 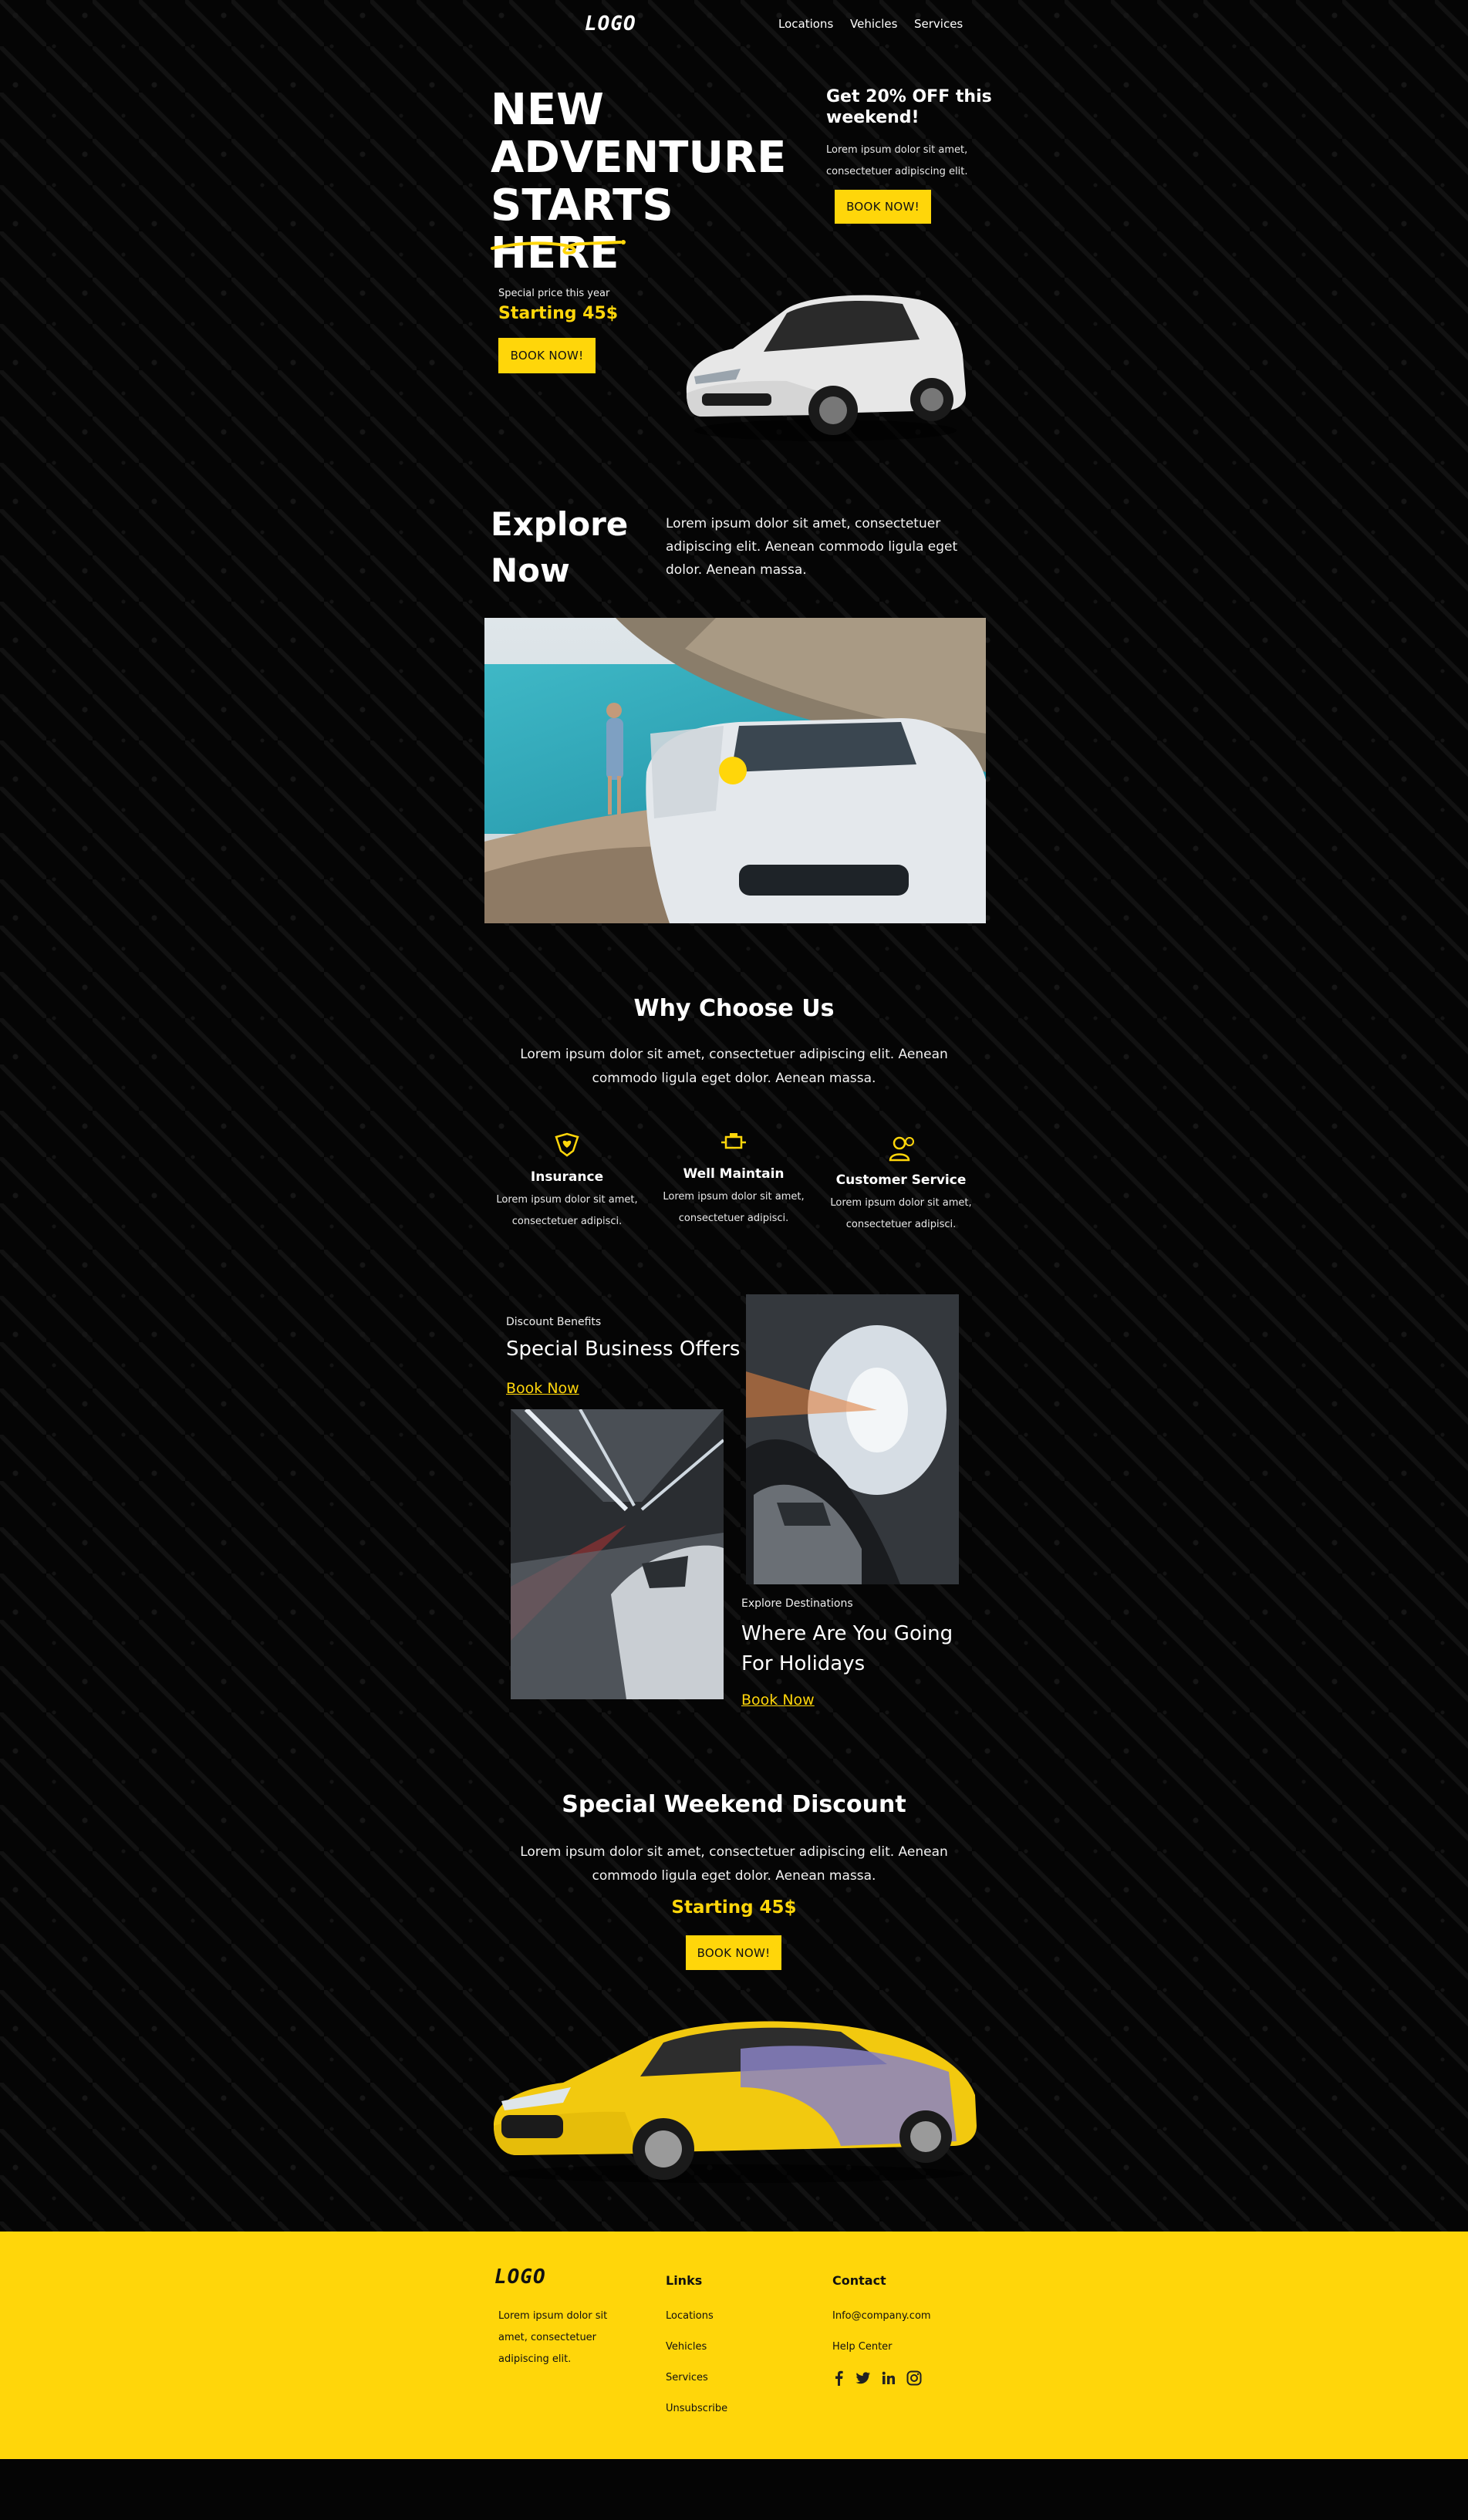 What do you see at coordinates (881, 2316) in the screenshot?
I see `footer-email: Info@company.com` at bounding box center [881, 2316].